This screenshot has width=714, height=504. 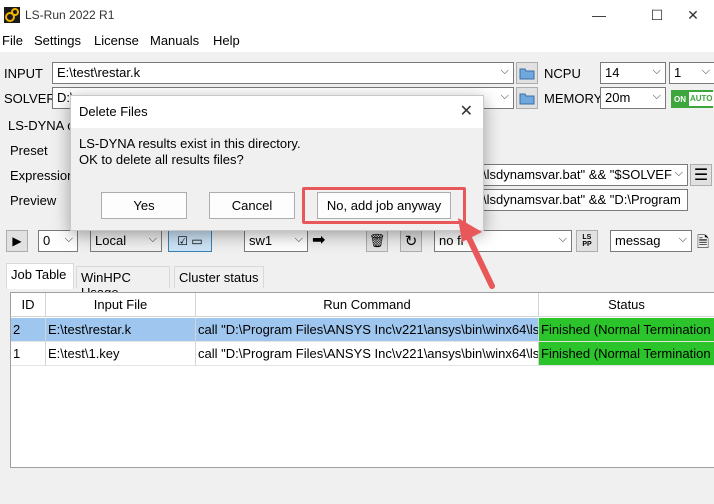 What do you see at coordinates (680, 99) in the screenshot?
I see `toggle-on-label: ON` at bounding box center [680, 99].